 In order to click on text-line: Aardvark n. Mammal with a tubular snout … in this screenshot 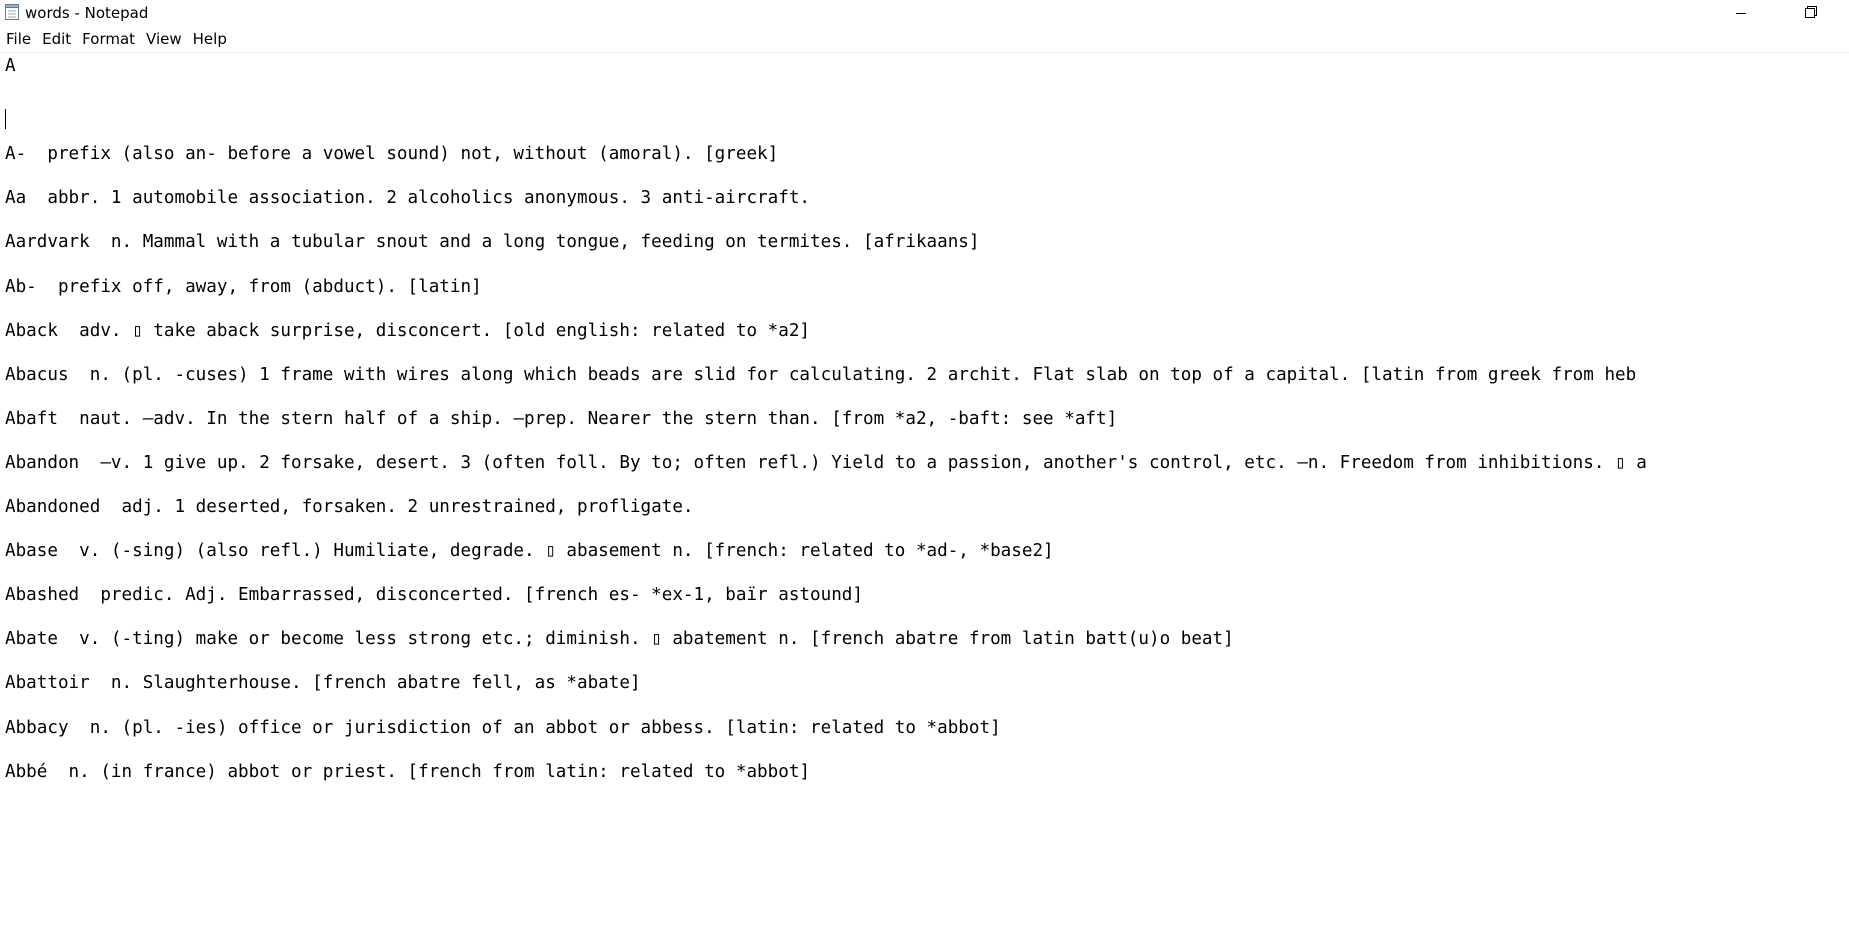, I will do `click(492, 242)`.